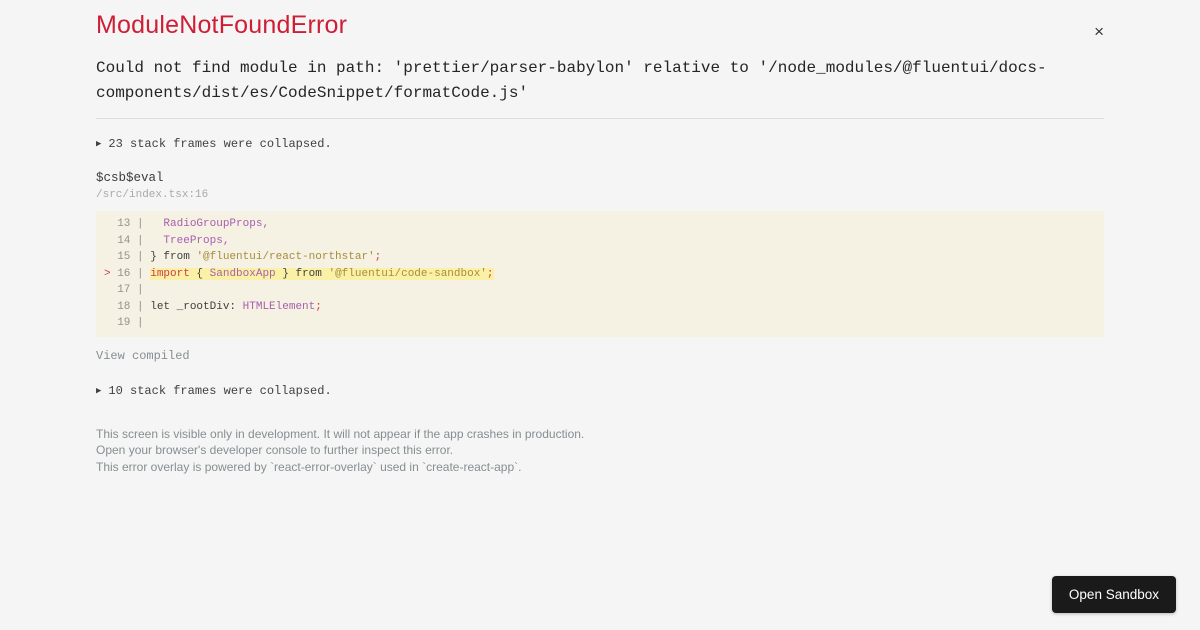 This screenshot has width=1200, height=630. I want to click on code-line-number: 17 |, so click(130, 290).